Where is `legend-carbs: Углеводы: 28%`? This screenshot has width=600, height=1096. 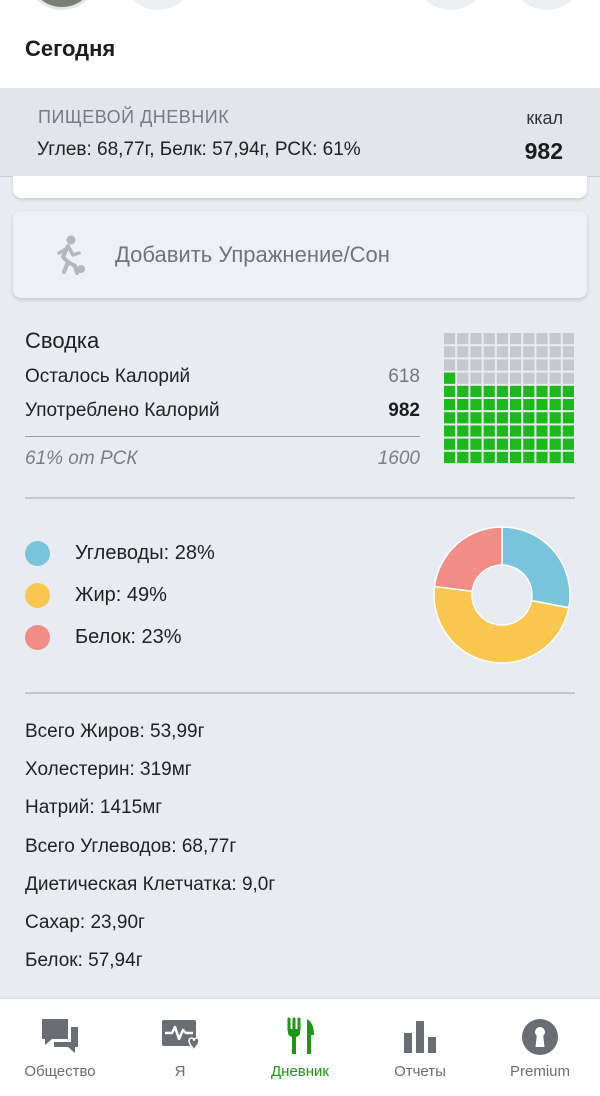 legend-carbs: Углеводы: 28% is located at coordinates (120, 553).